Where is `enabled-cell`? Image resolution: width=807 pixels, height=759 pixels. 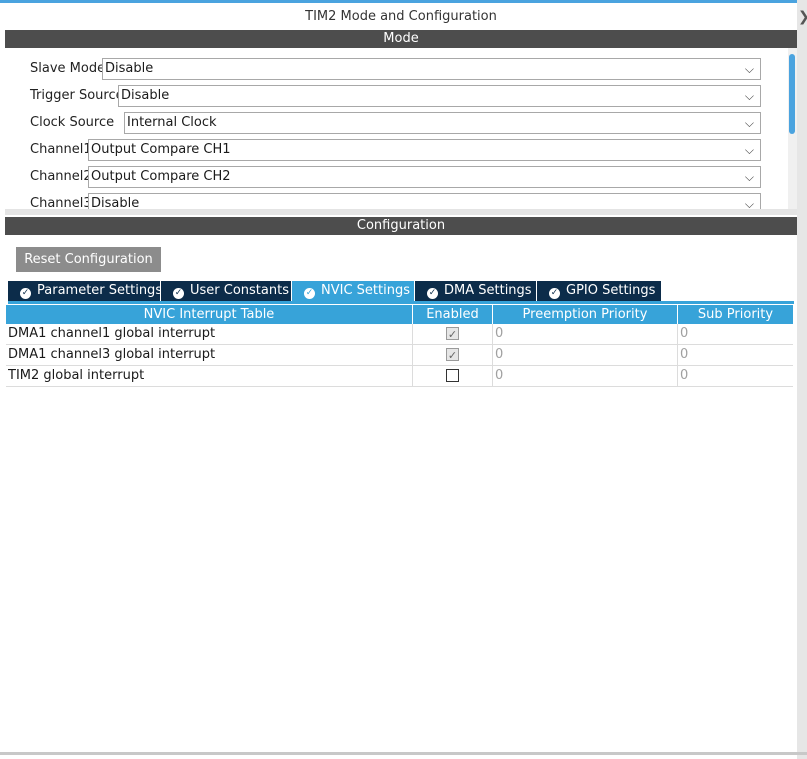 enabled-cell is located at coordinates (452, 376).